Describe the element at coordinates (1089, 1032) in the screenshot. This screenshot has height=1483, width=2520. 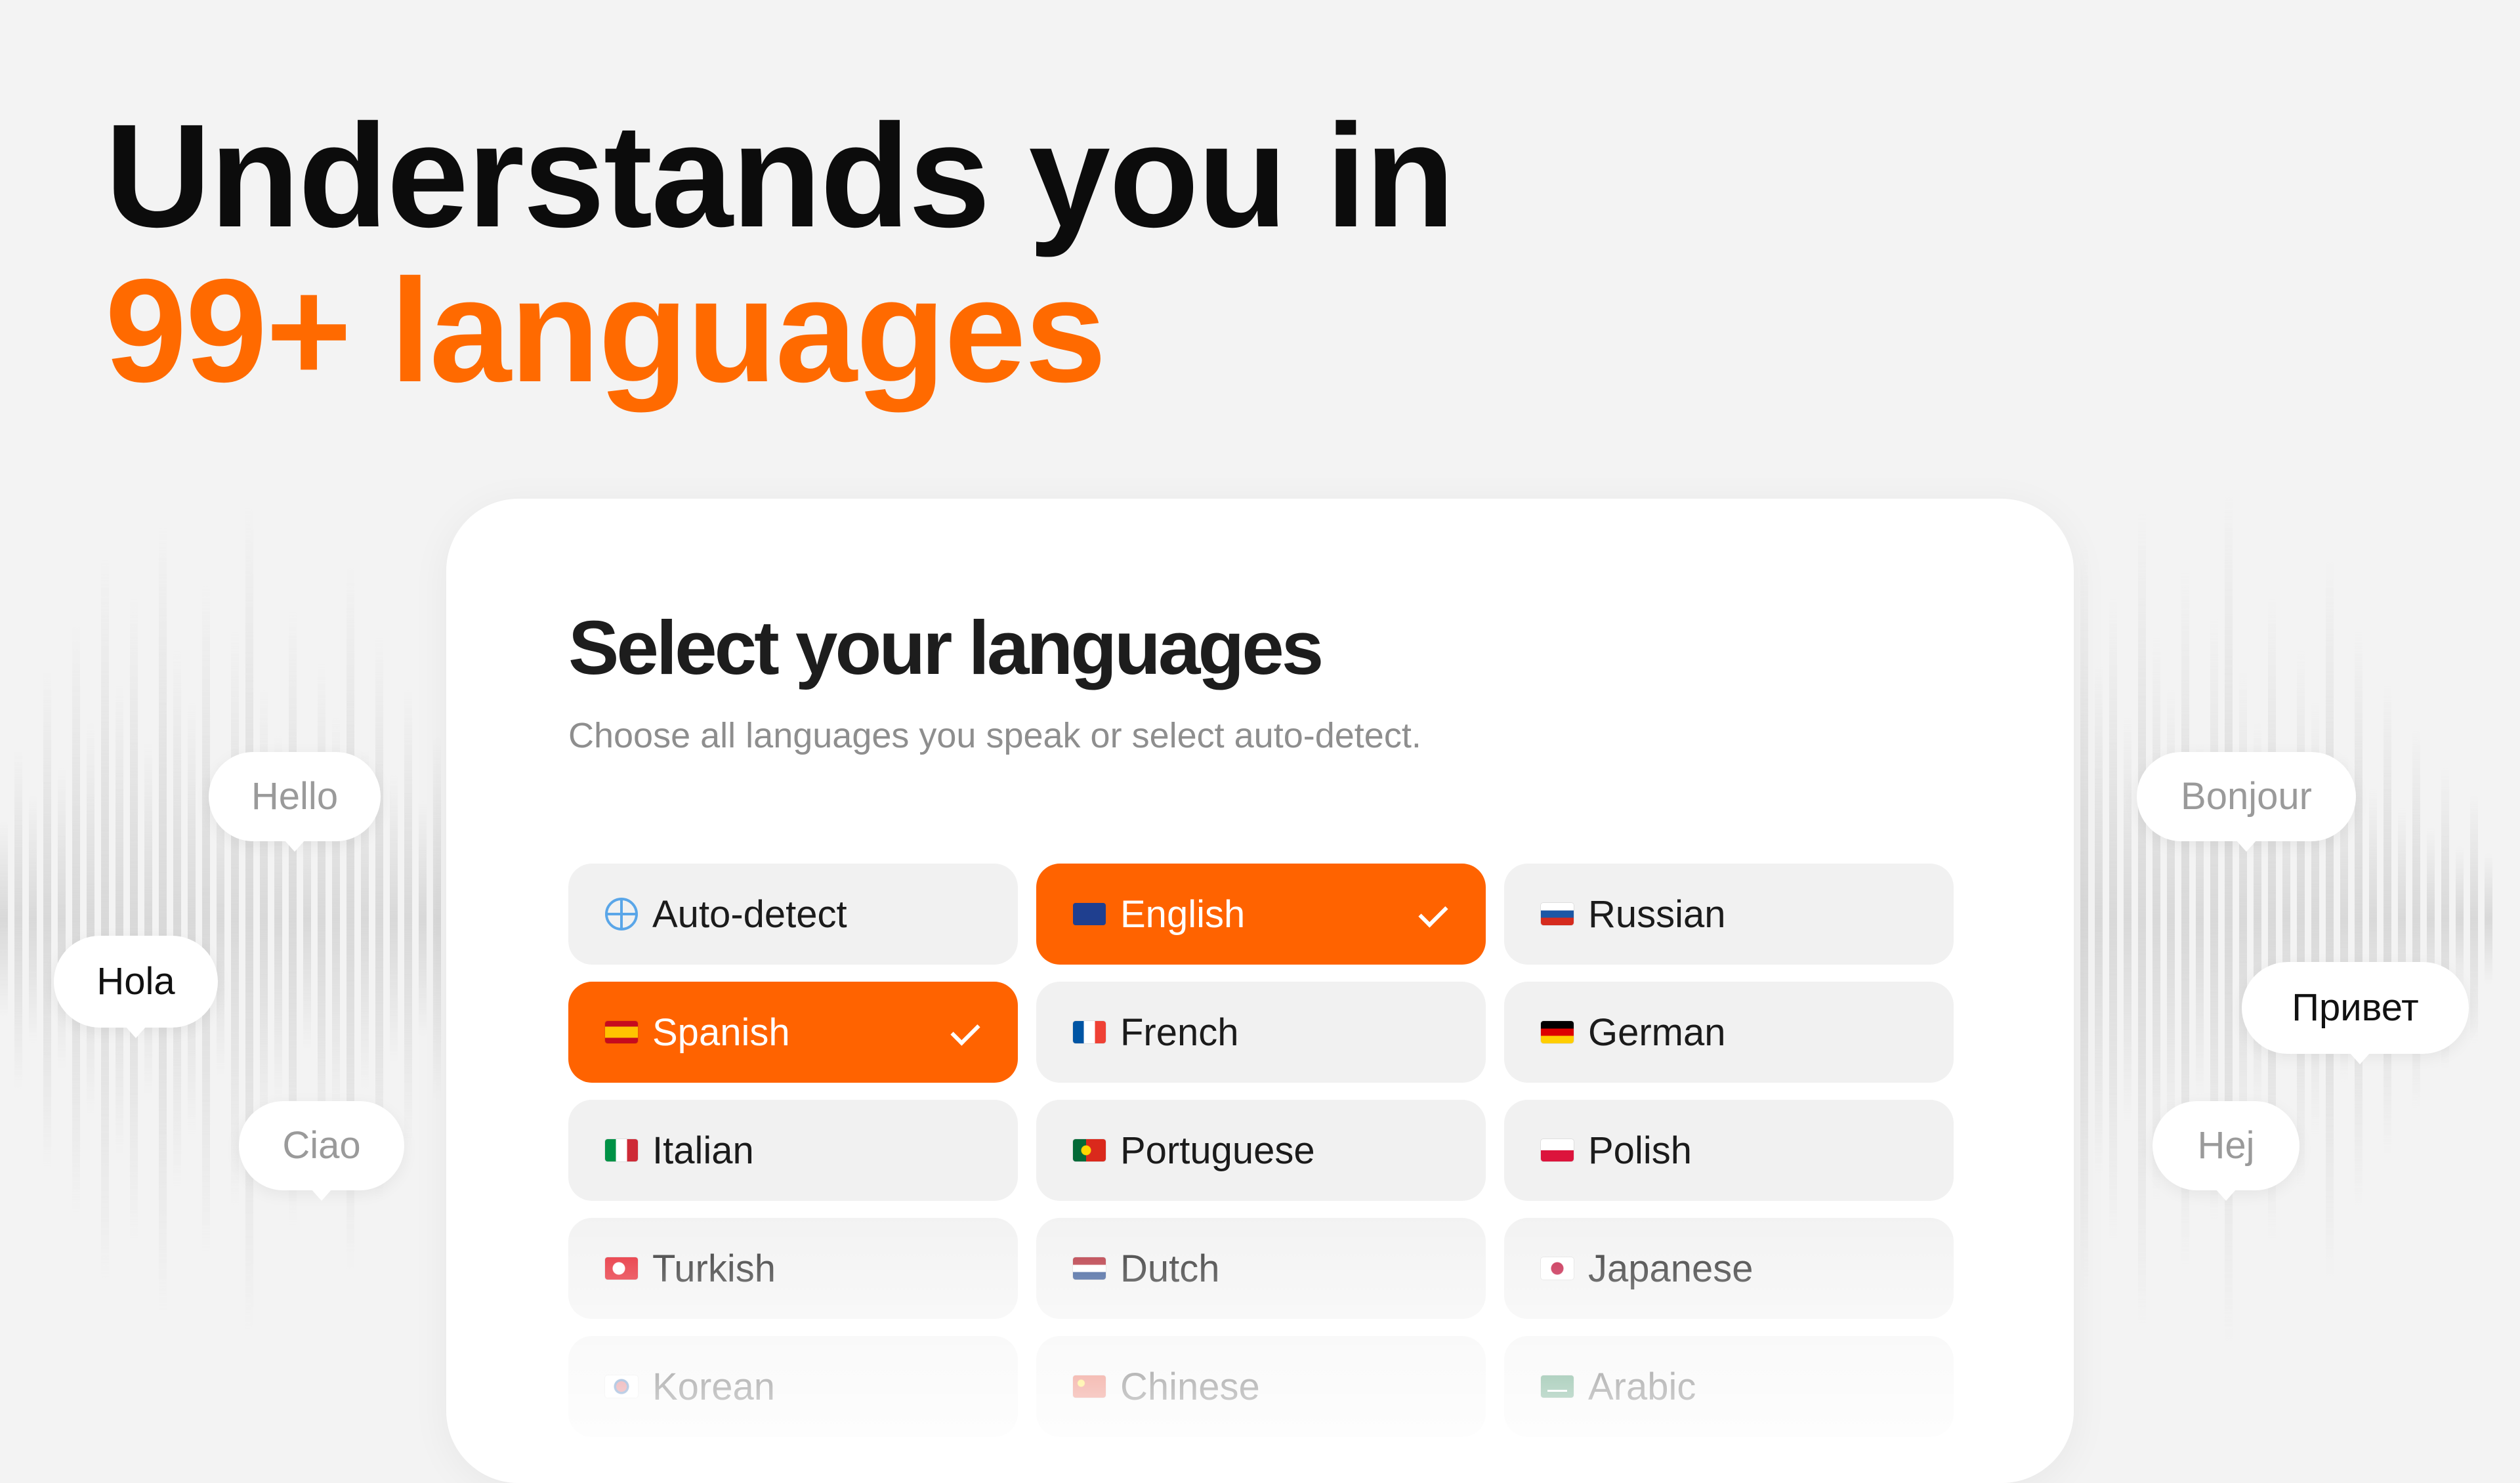
I see `flag-france-icon` at that location.